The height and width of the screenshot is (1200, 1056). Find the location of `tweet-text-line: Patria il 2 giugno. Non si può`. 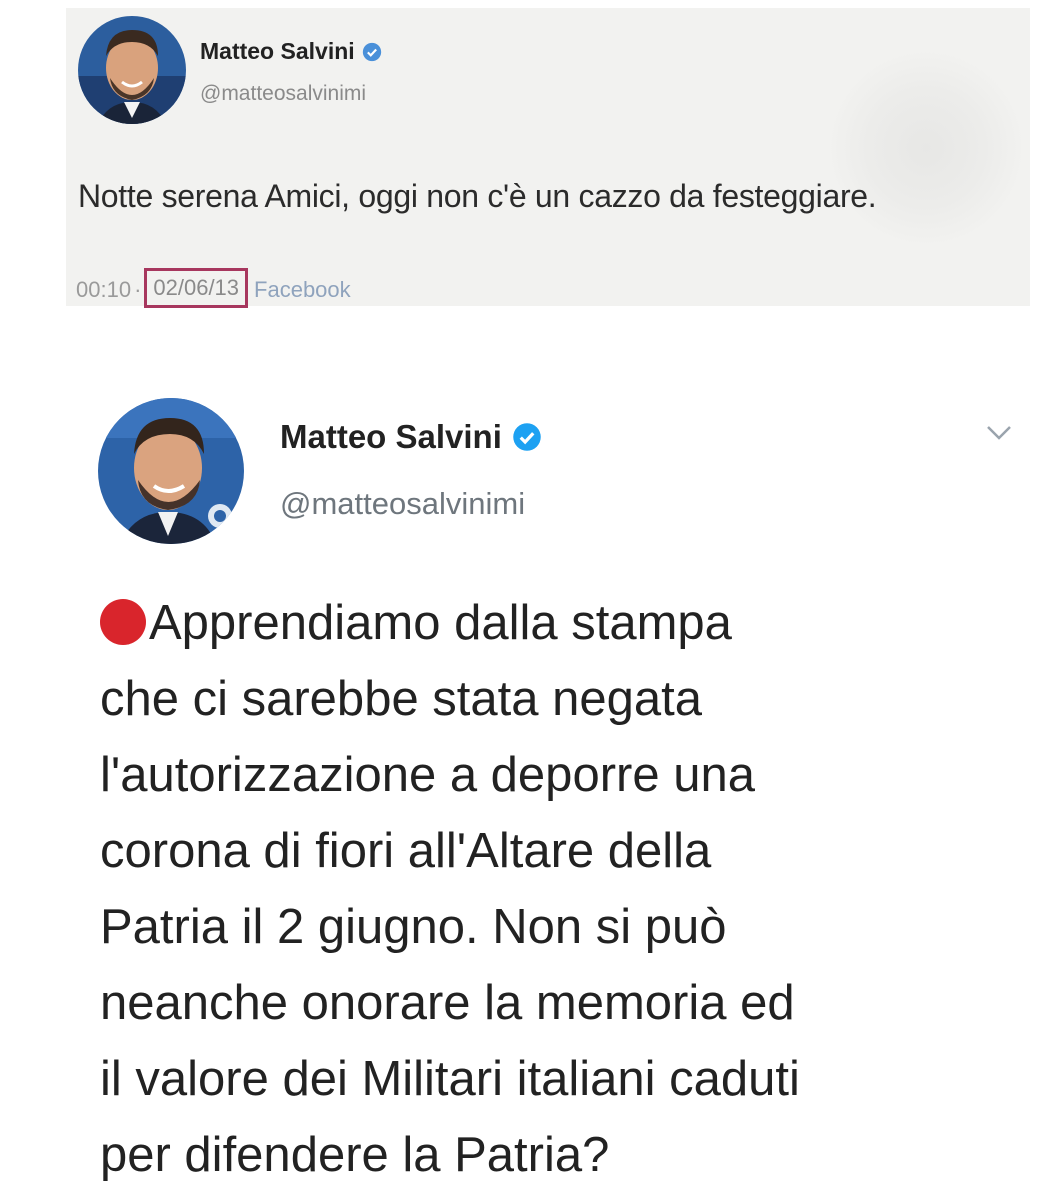

tweet-text-line: Patria il 2 giugno. Non si può is located at coordinates (413, 927).